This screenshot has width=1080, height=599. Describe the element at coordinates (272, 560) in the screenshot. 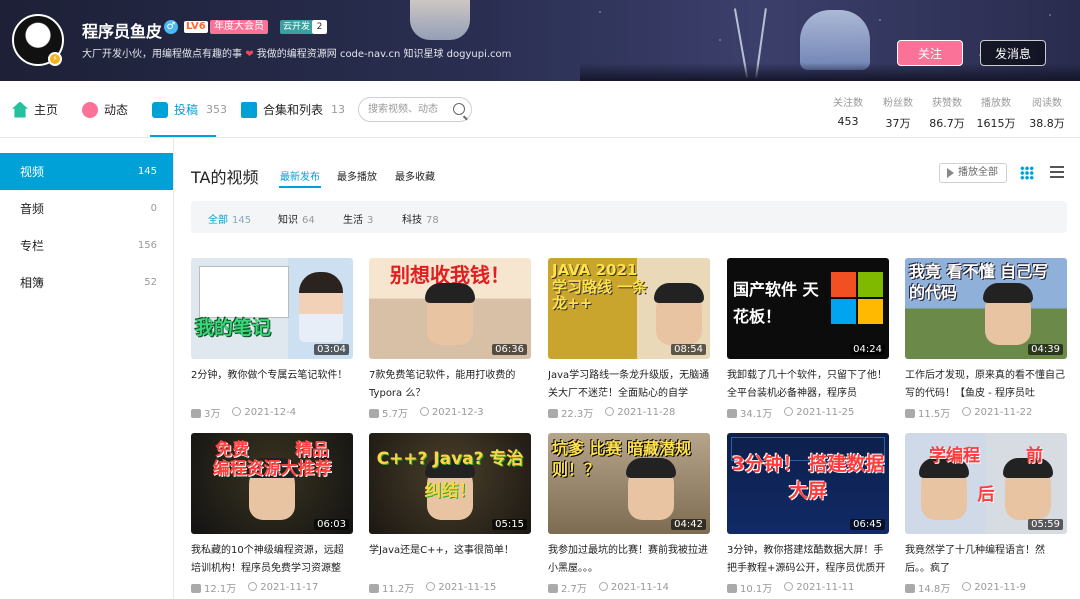

I see `video-title: 我私藏的10个神级编程资源，远超培训机构！程序员免费学习资源整` at that location.